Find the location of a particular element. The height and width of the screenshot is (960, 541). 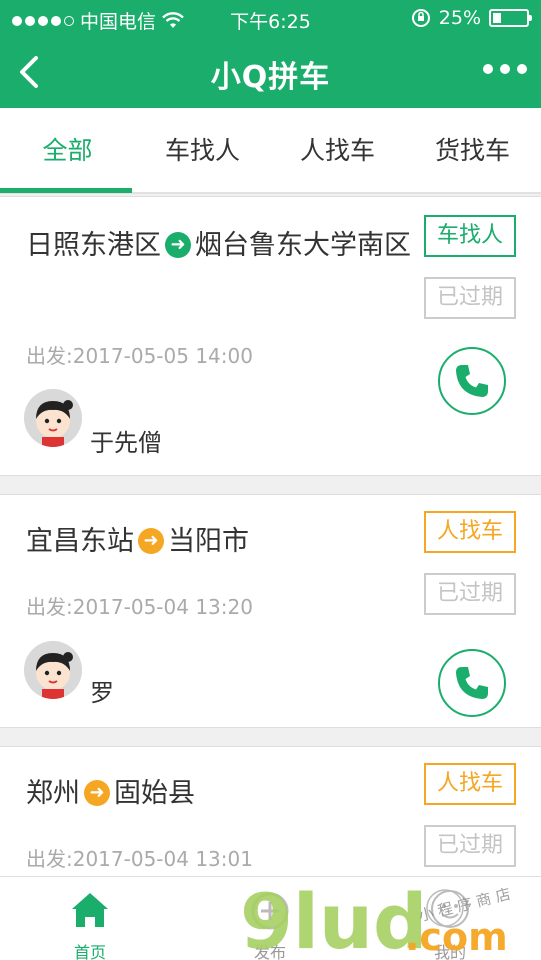

tabbar-profile: 我的 is located at coordinates (450, 918).